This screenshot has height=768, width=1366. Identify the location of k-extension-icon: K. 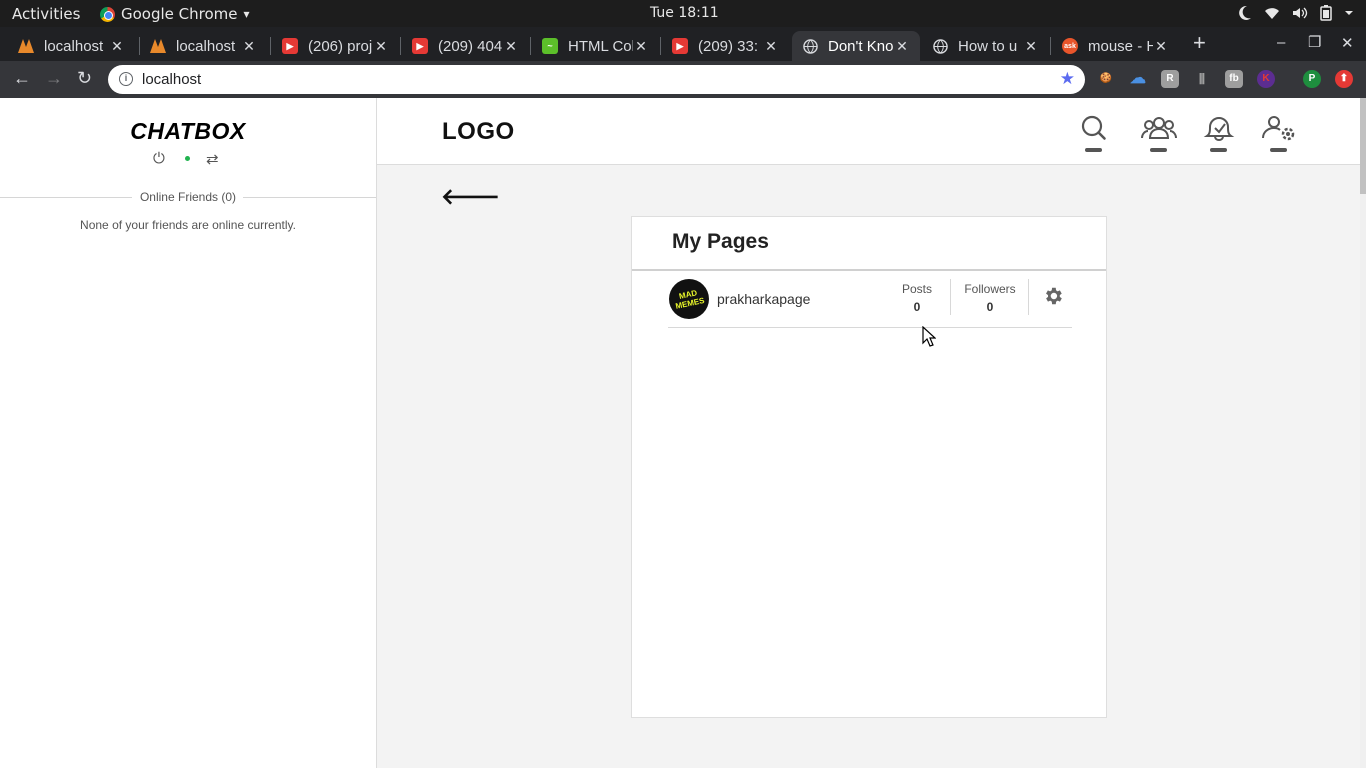
(1266, 79).